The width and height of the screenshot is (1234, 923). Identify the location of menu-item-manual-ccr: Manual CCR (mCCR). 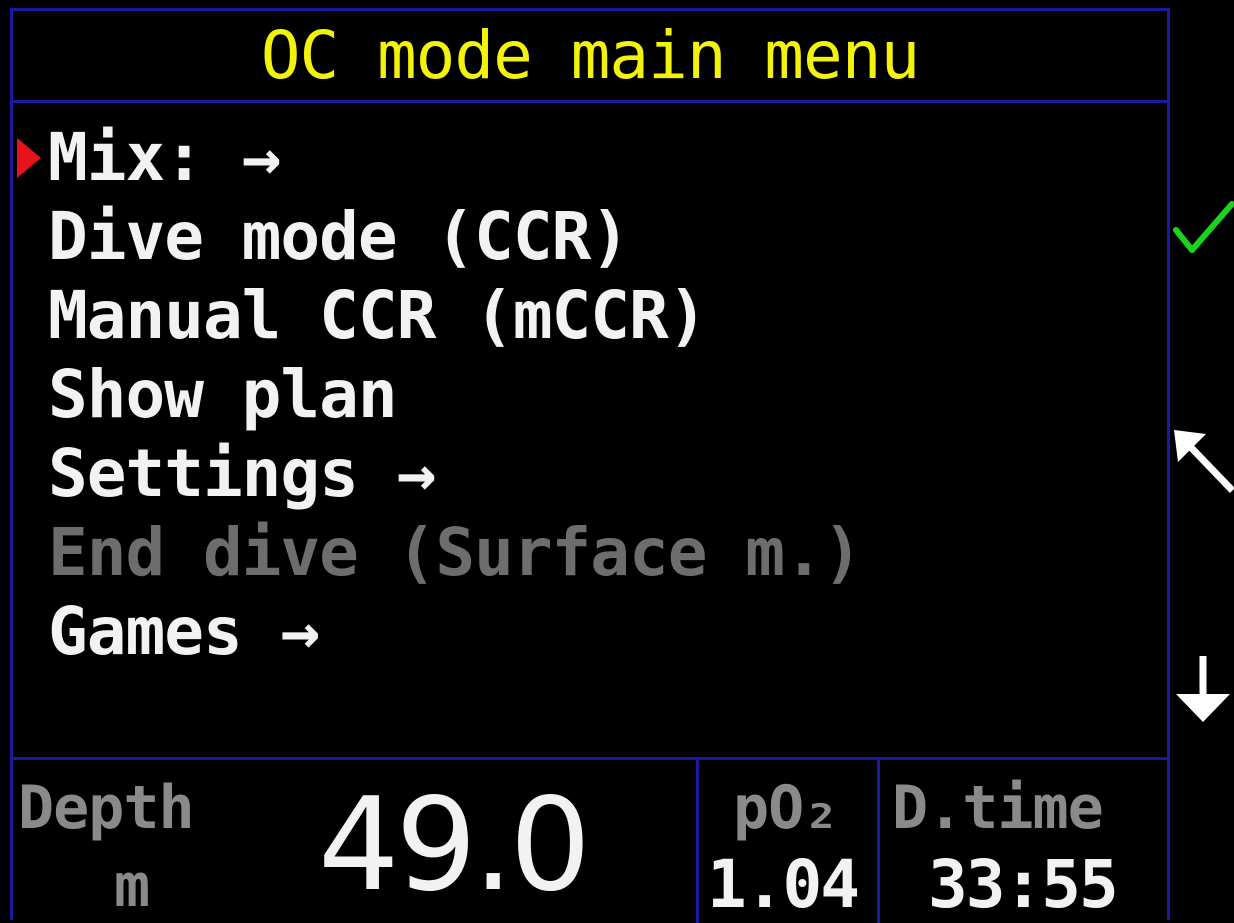
(598, 315).